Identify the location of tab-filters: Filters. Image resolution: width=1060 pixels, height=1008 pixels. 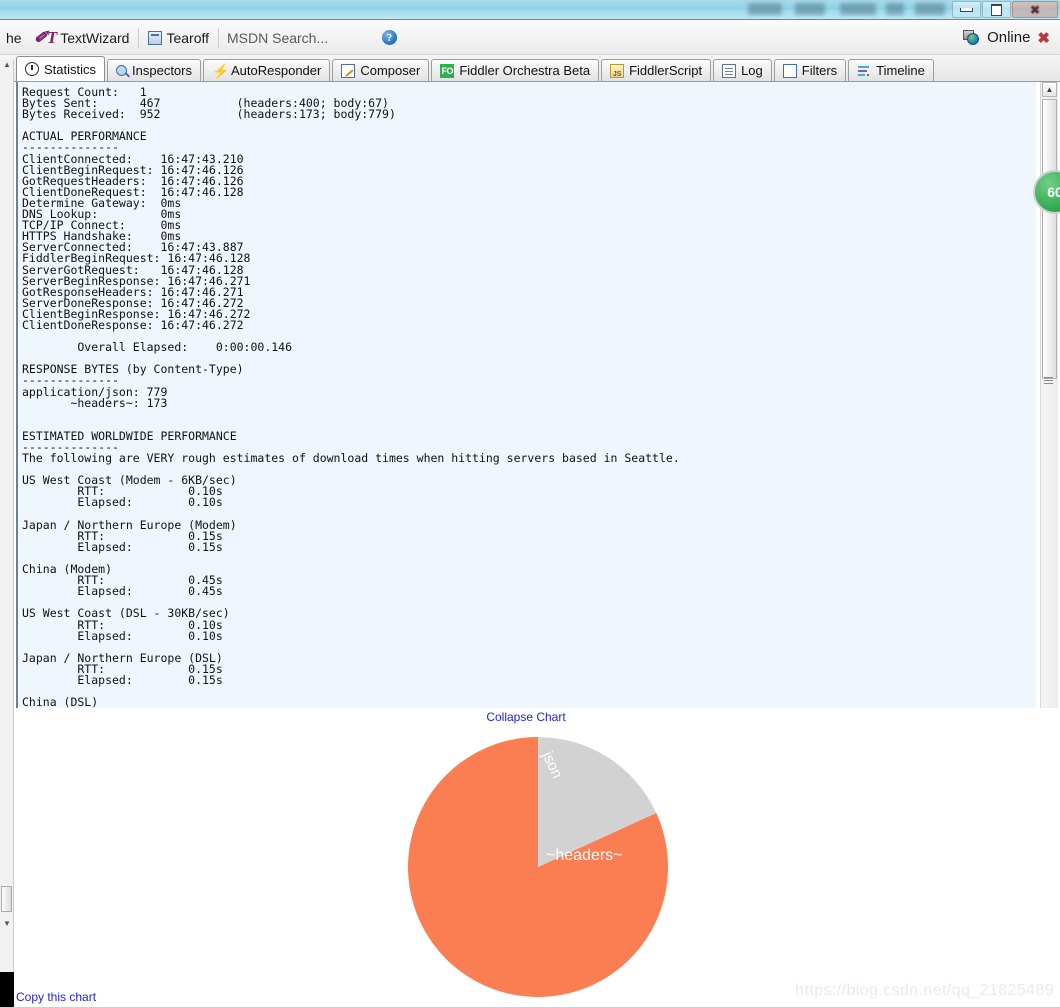
(810, 70).